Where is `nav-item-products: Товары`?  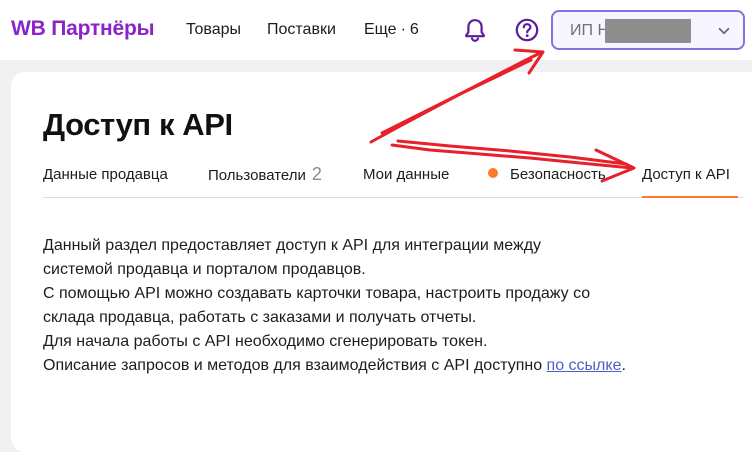
nav-item-products: Товары is located at coordinates (213, 30).